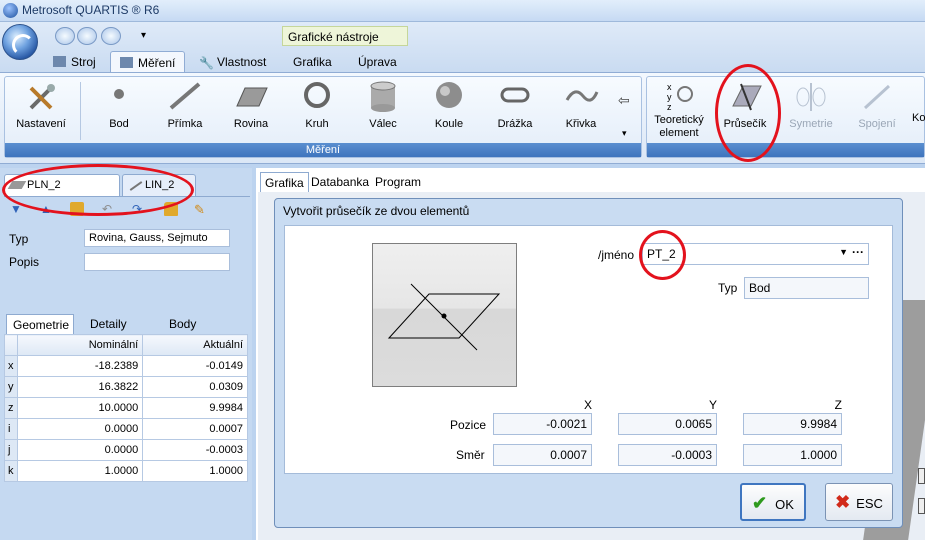  What do you see at coordinates (859, 502) in the screenshot?
I see `esc-button: ✖ ESC` at bounding box center [859, 502].